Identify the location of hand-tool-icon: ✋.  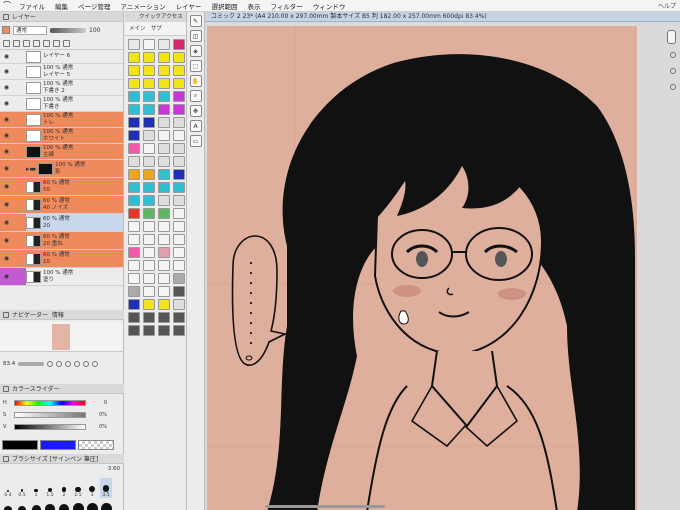
(195, 81).